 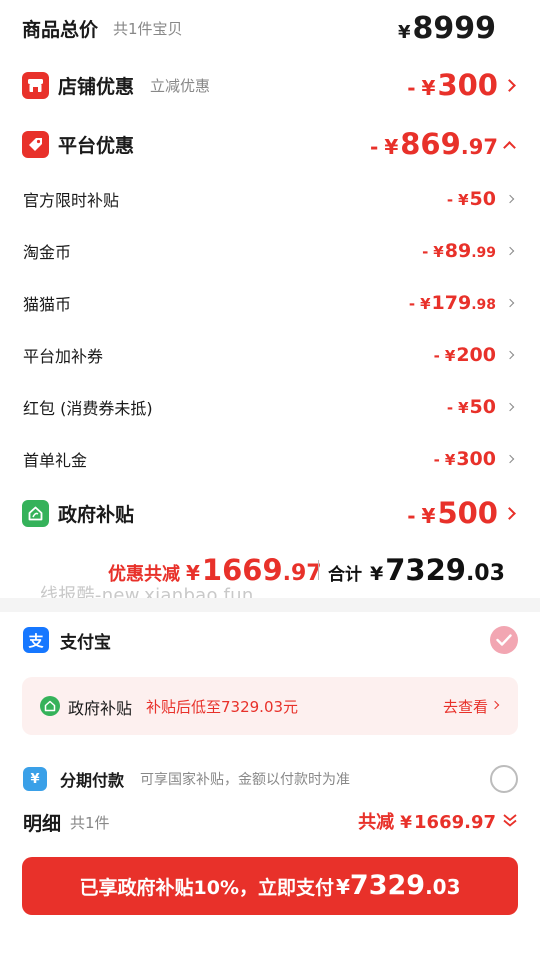 I want to click on total-subtitle: 共1件宝贝, so click(x=148, y=29).